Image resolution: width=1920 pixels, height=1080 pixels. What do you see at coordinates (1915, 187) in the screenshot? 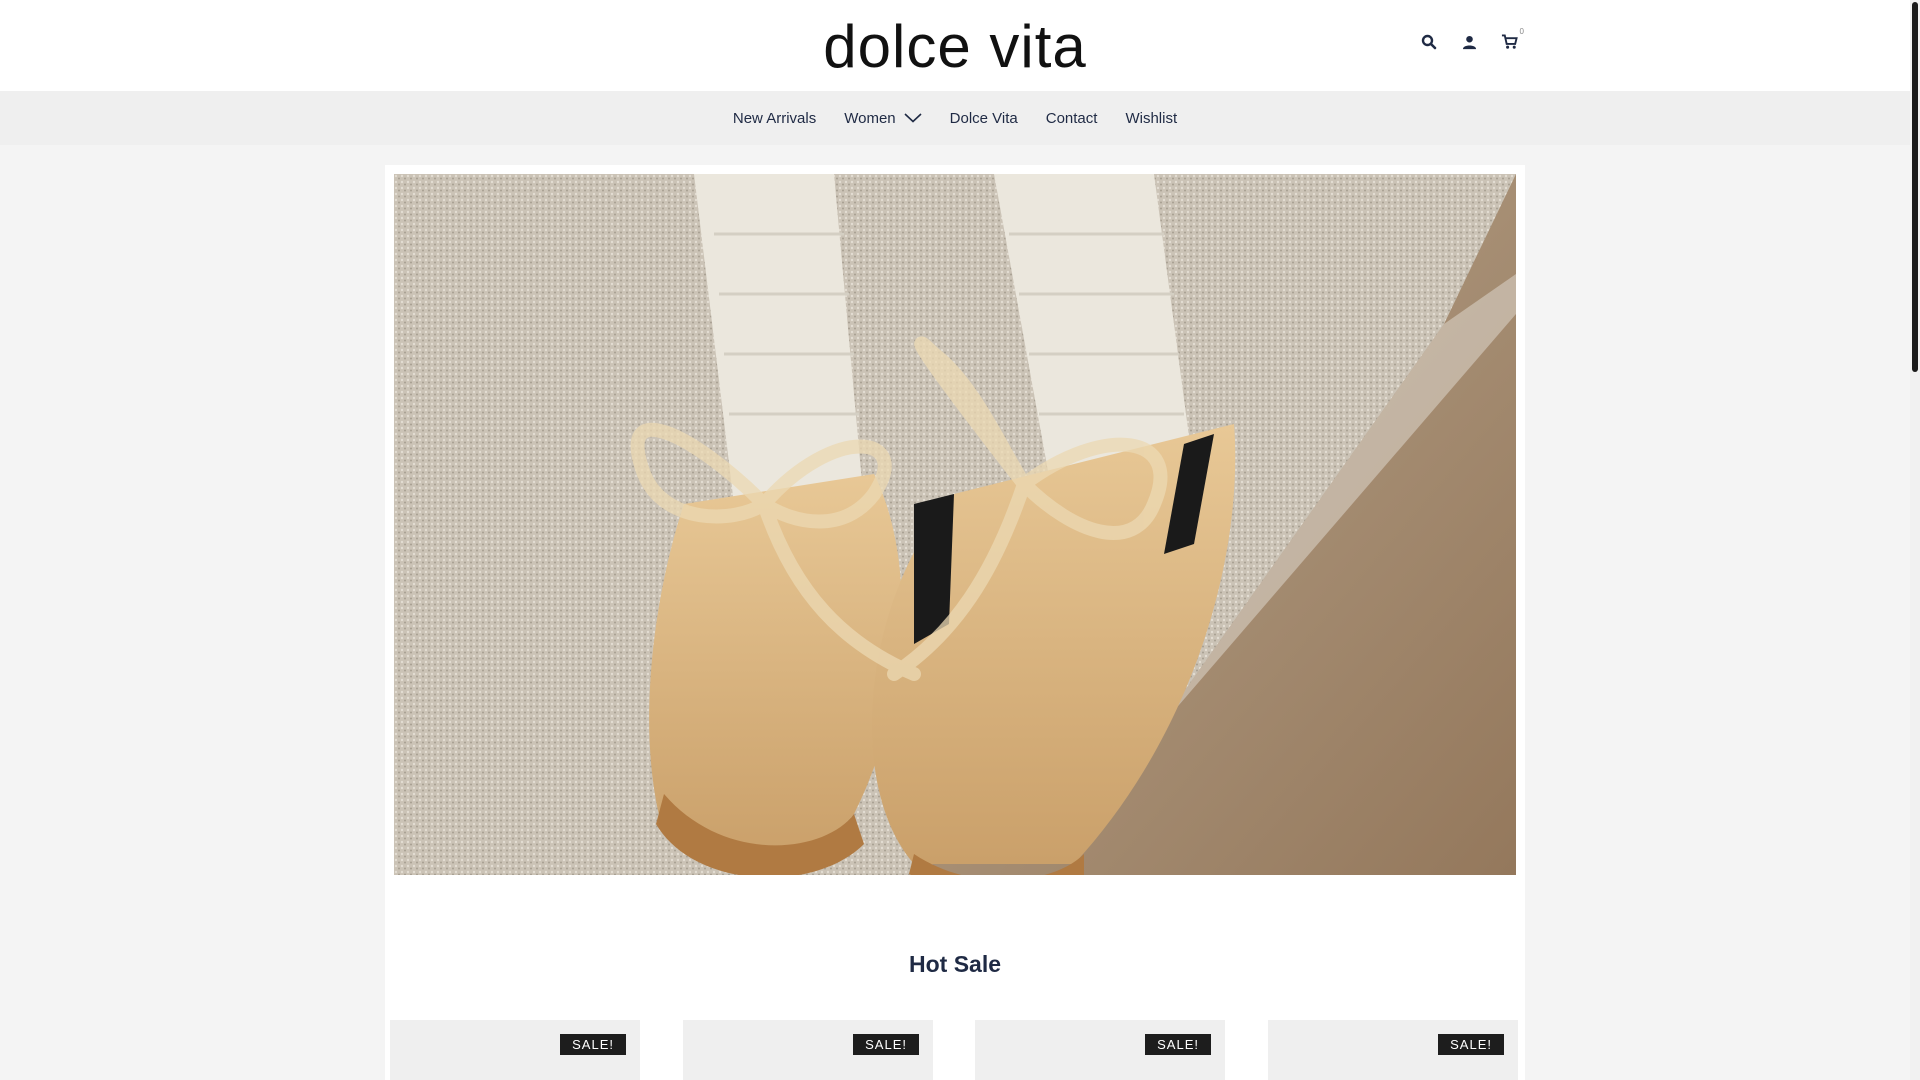
I see `scrollbar-thumb` at bounding box center [1915, 187].